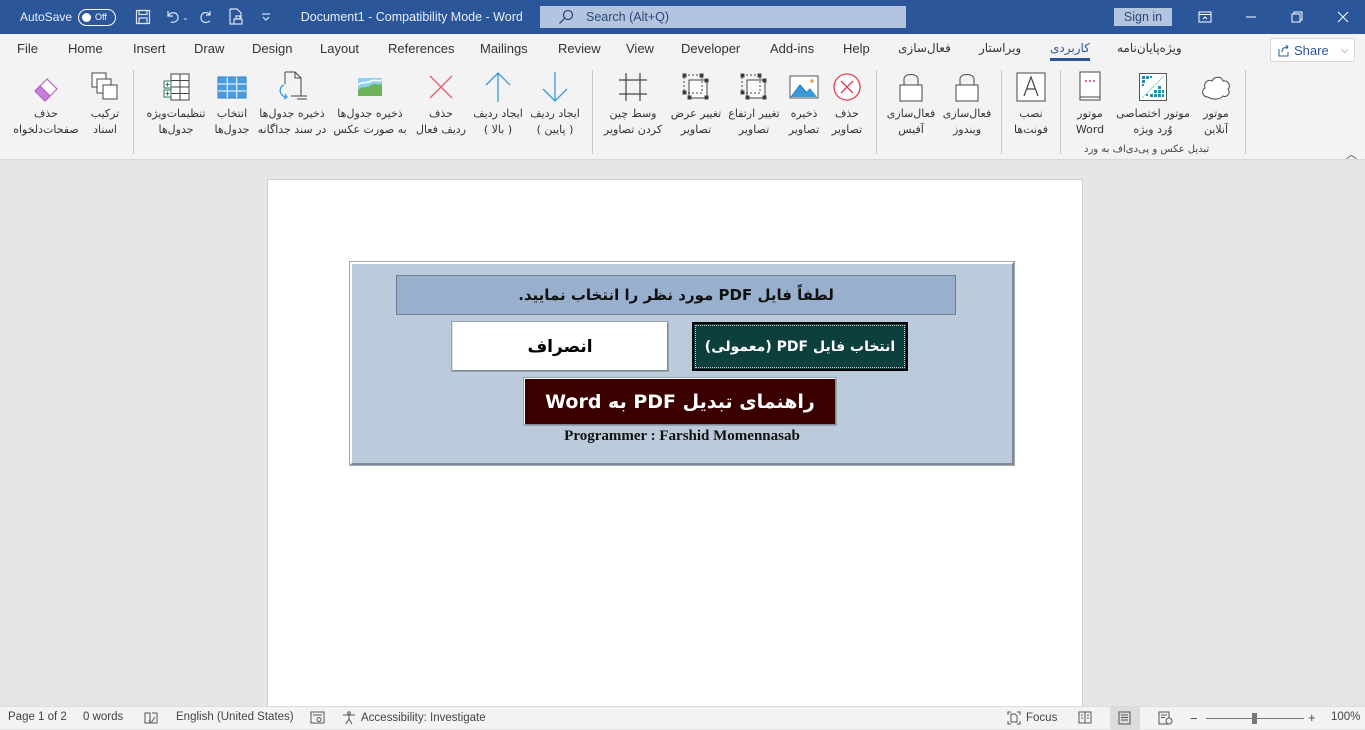  I want to click on share-label: Share, so click(1311, 50).